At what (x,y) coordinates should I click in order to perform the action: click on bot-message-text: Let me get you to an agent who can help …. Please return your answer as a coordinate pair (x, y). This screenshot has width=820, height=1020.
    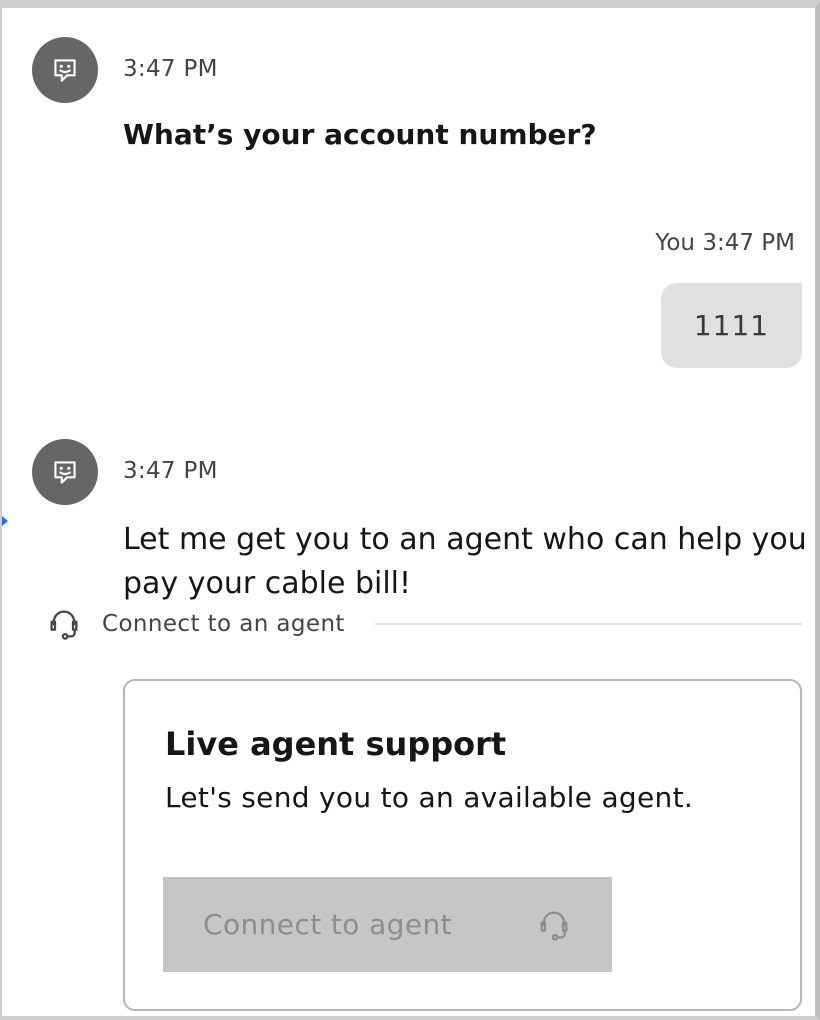
    Looking at the image, I should click on (465, 561).